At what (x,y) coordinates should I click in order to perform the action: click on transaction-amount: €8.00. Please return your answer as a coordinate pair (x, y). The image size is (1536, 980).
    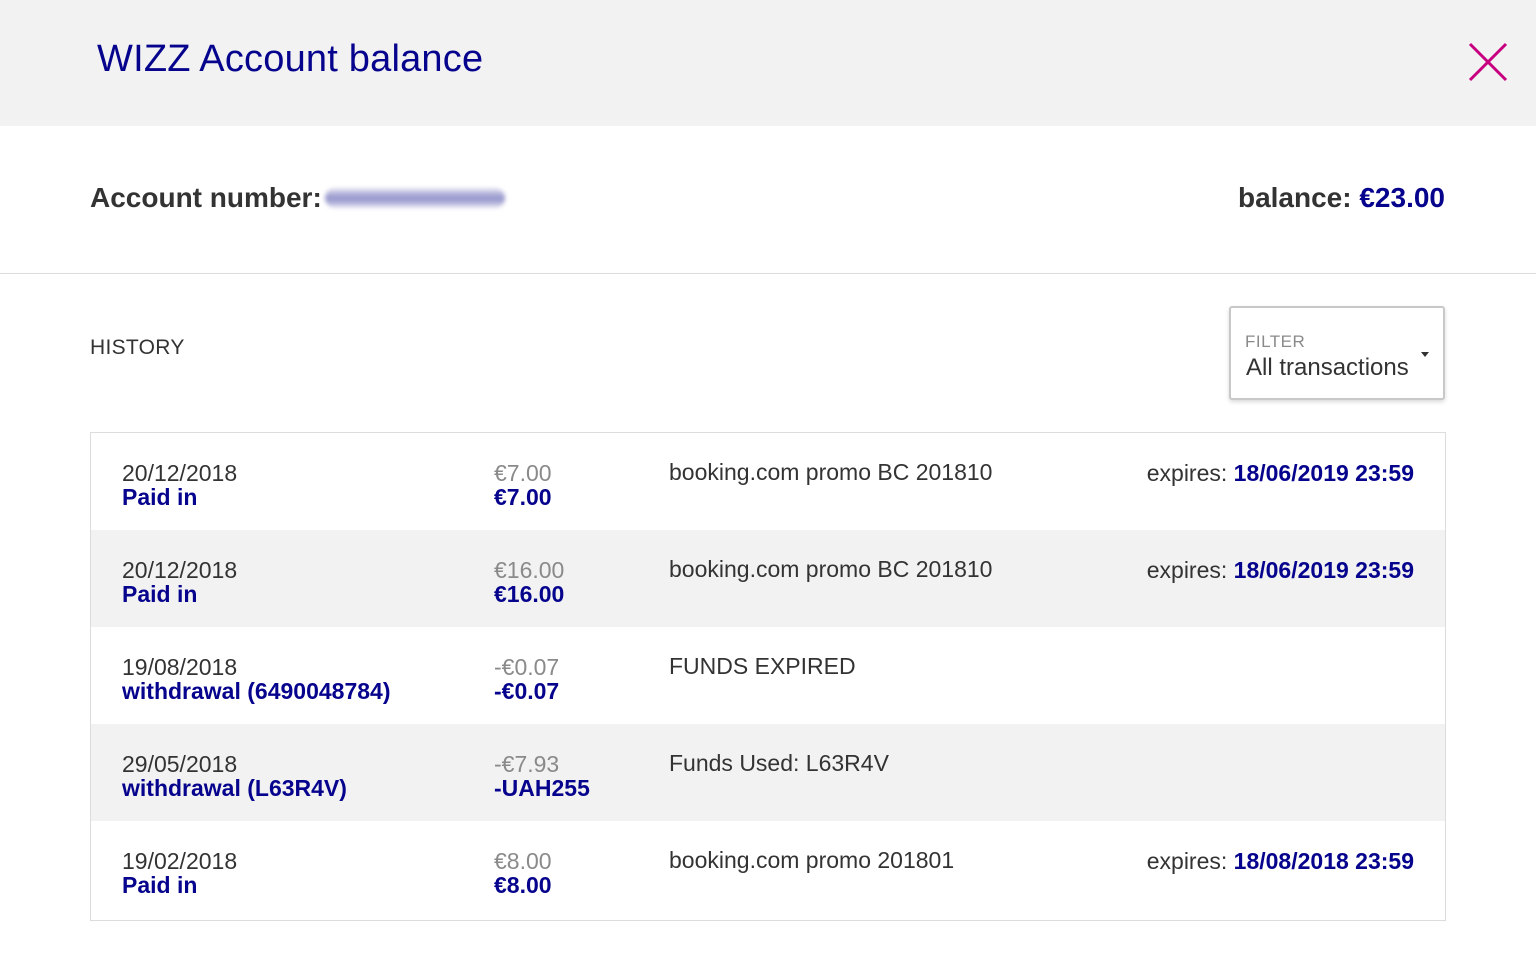
    Looking at the image, I should click on (523, 885).